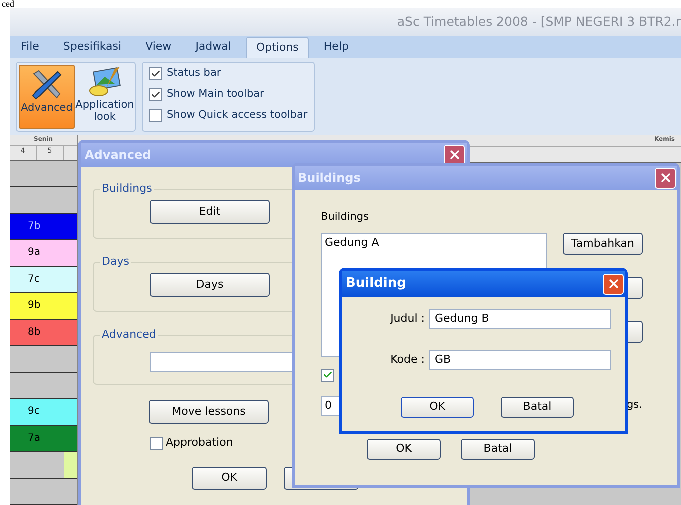 This screenshot has height=505, width=681. What do you see at coordinates (200, 443) in the screenshot?
I see `checkbox-label: Approbation` at bounding box center [200, 443].